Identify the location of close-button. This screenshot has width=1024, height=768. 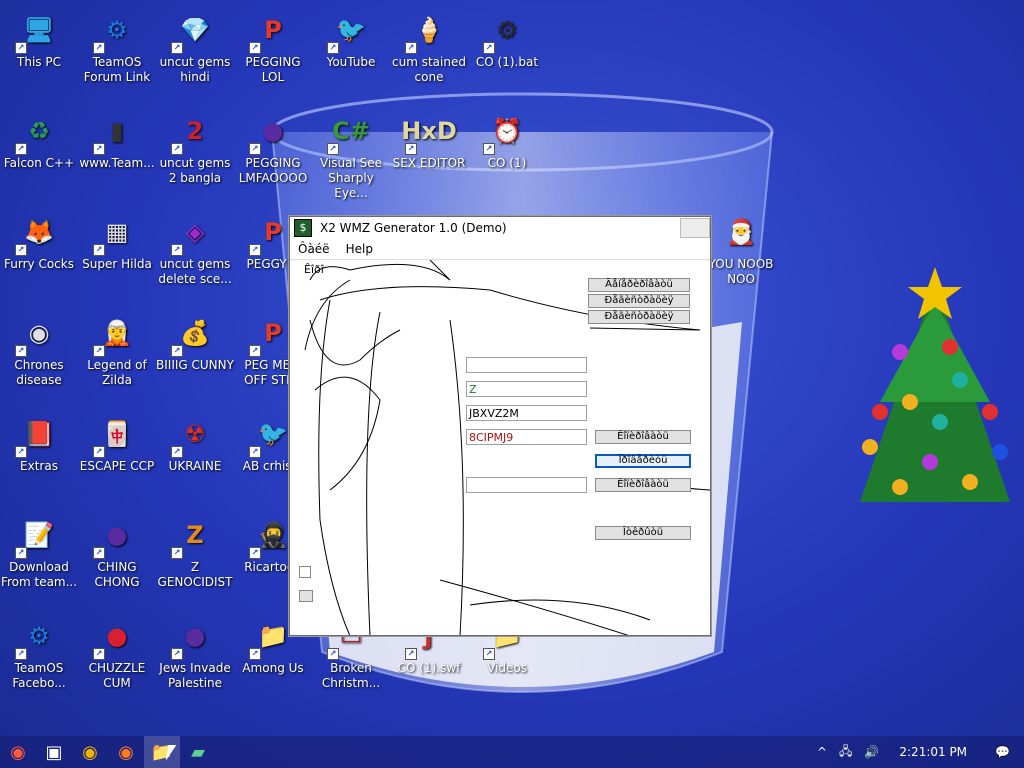
(695, 228).